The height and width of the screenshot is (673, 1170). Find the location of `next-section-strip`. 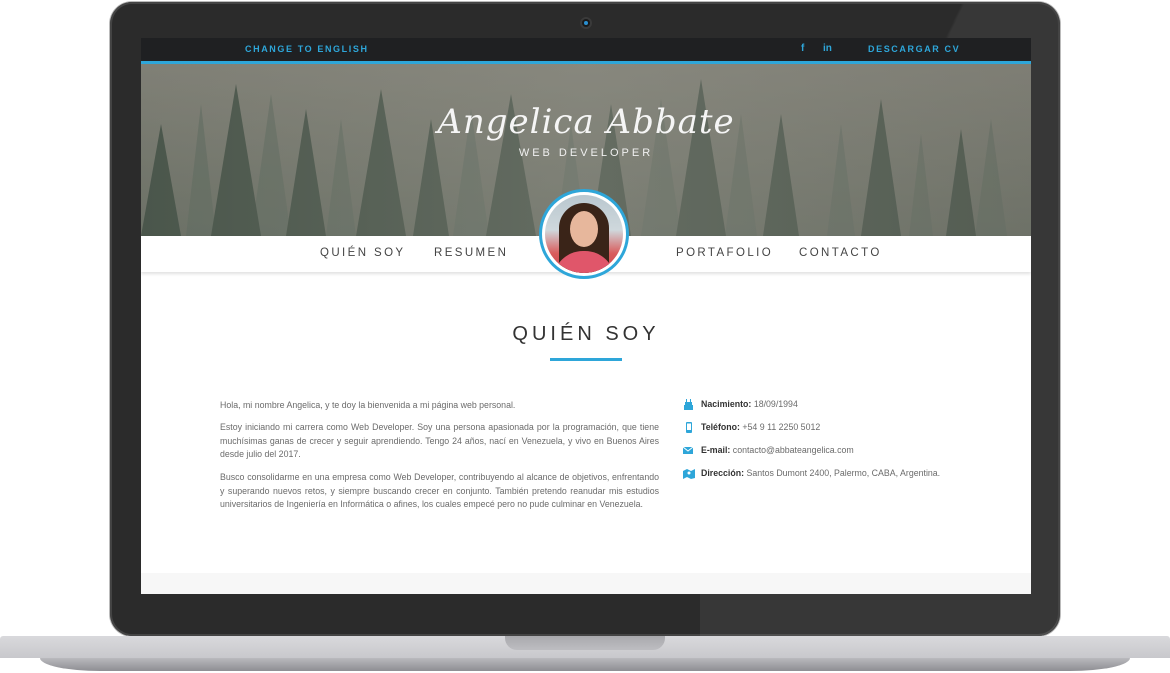

next-section-strip is located at coordinates (586, 583).